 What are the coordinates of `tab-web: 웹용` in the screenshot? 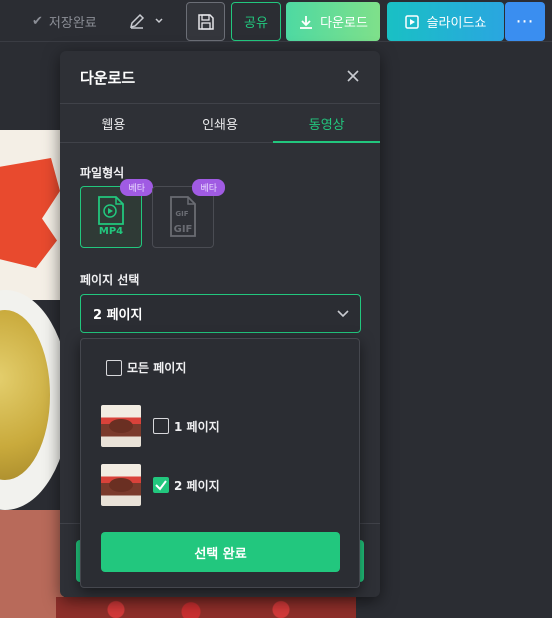 It's located at (113, 123).